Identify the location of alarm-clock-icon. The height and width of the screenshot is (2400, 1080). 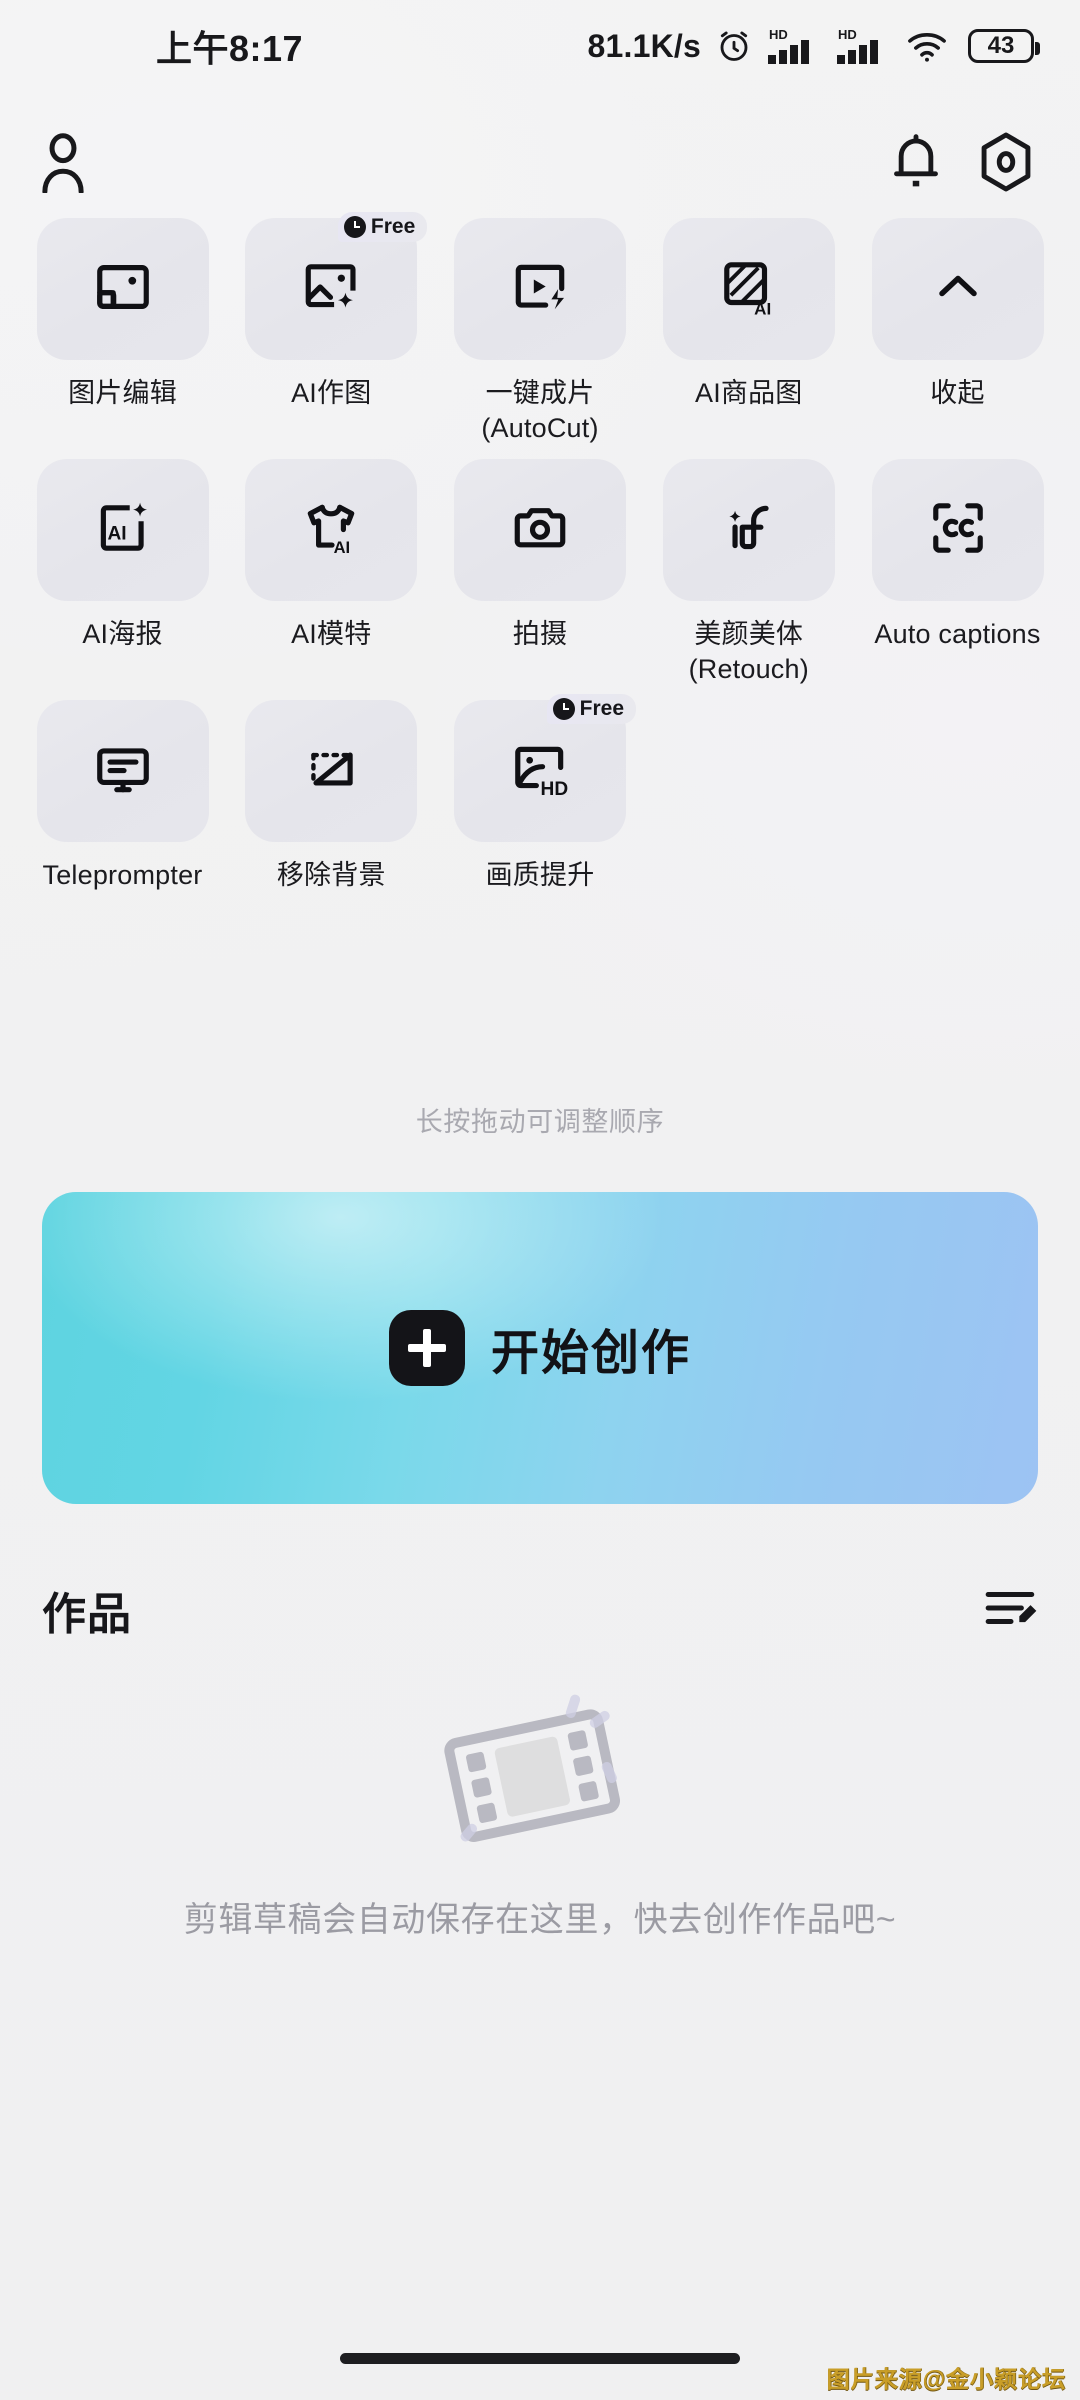
(734, 46).